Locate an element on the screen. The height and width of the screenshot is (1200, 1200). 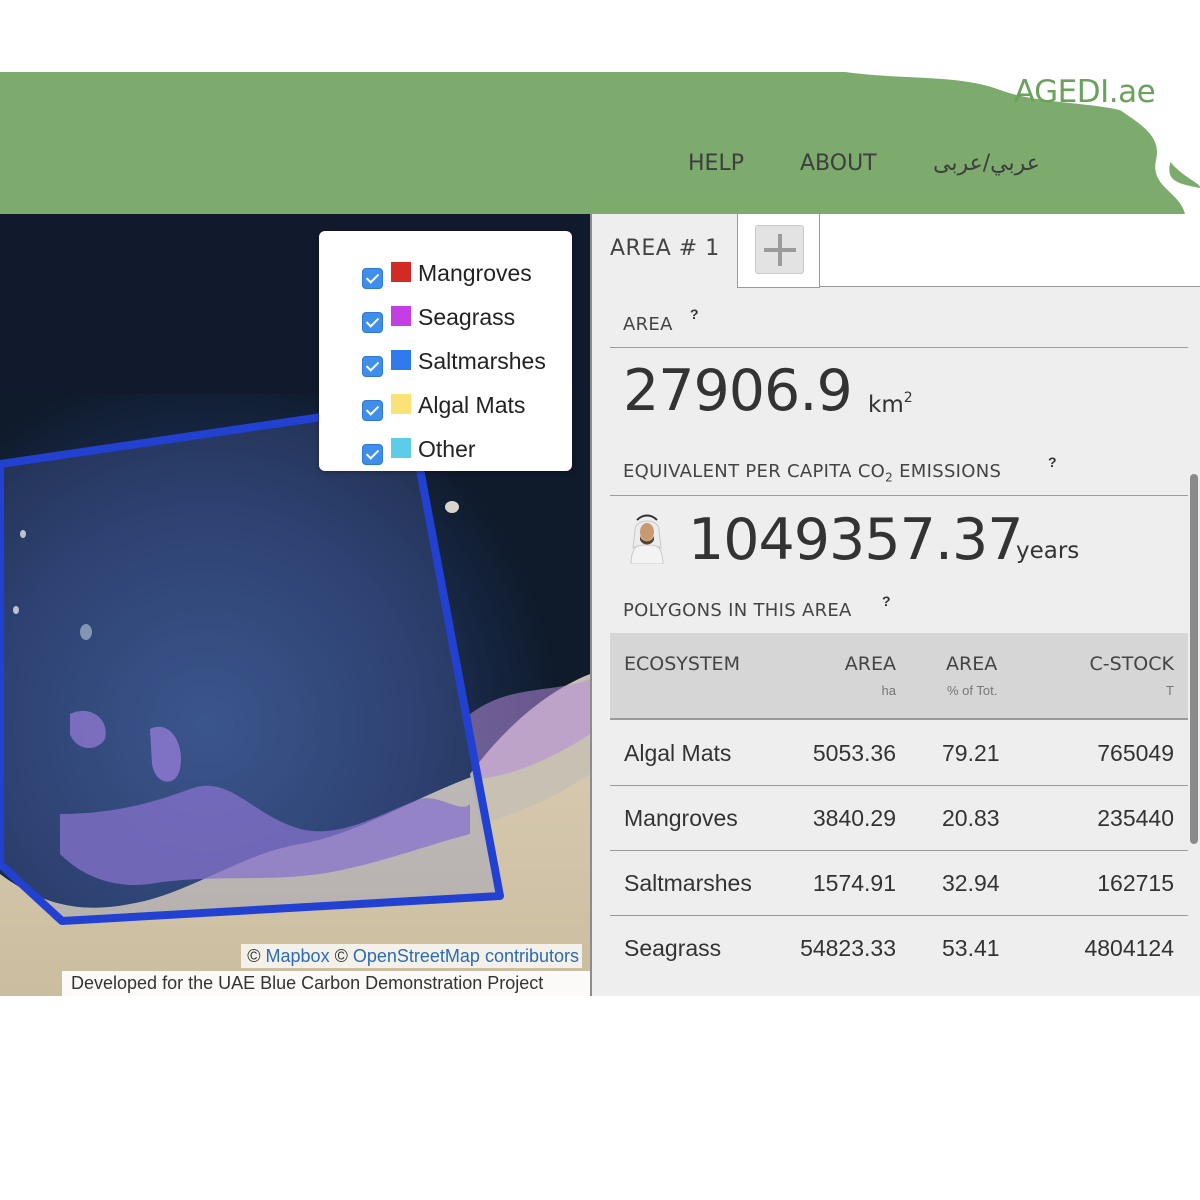
checkbox-other is located at coordinates (372, 454).